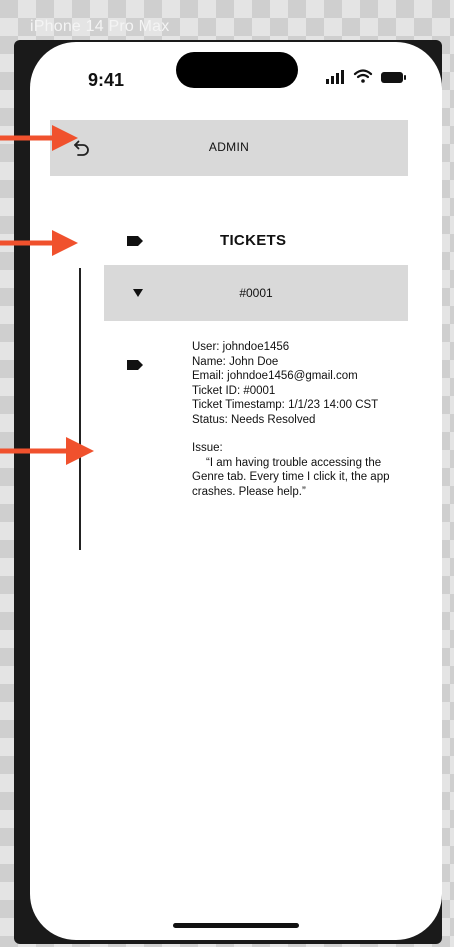 The height and width of the screenshot is (947, 454). I want to click on detail-timestamp: Ticket Timestamp: 1/1/23 14:00 CST, so click(285, 405).